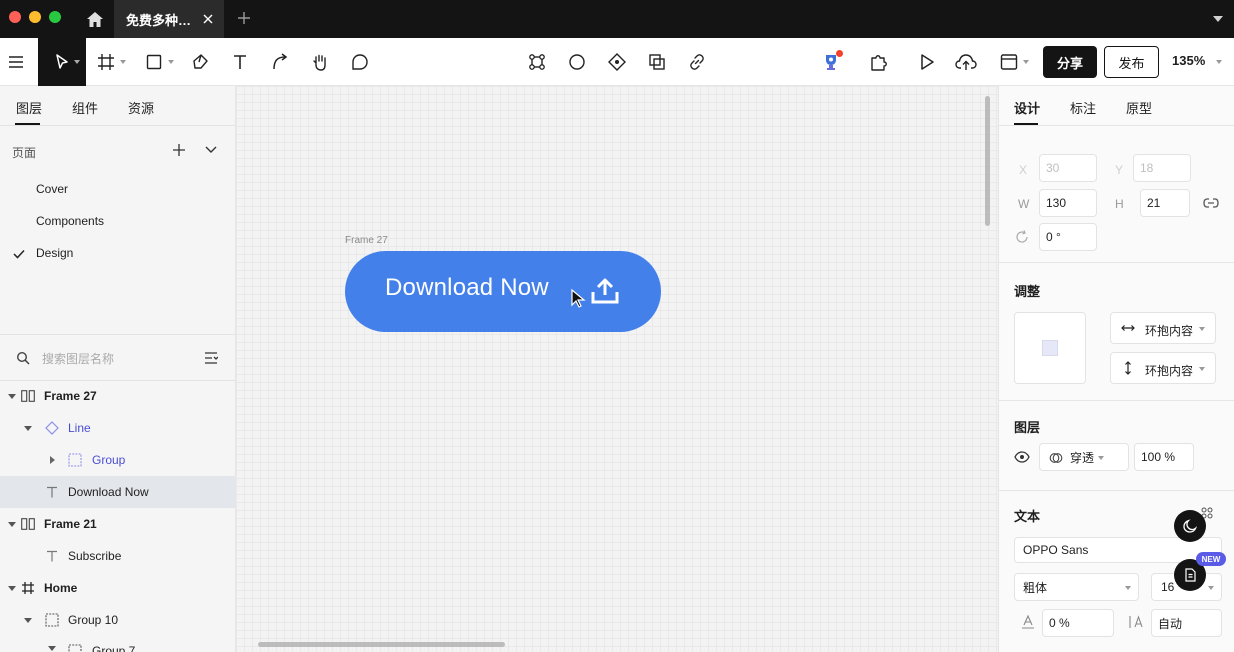 The height and width of the screenshot is (652, 1234). What do you see at coordinates (85, 107) in the screenshot?
I see `tab-components: 组件` at bounding box center [85, 107].